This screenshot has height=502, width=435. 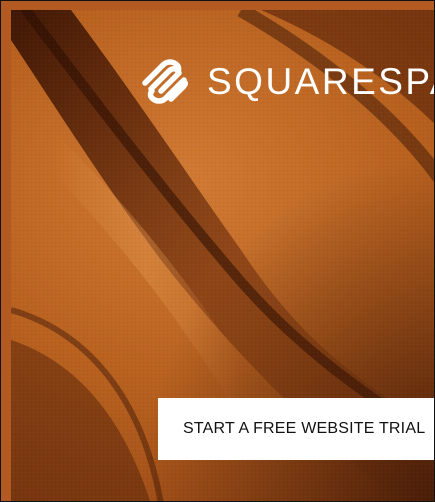 I want to click on squarespace-logo-icon, so click(x=165, y=81).